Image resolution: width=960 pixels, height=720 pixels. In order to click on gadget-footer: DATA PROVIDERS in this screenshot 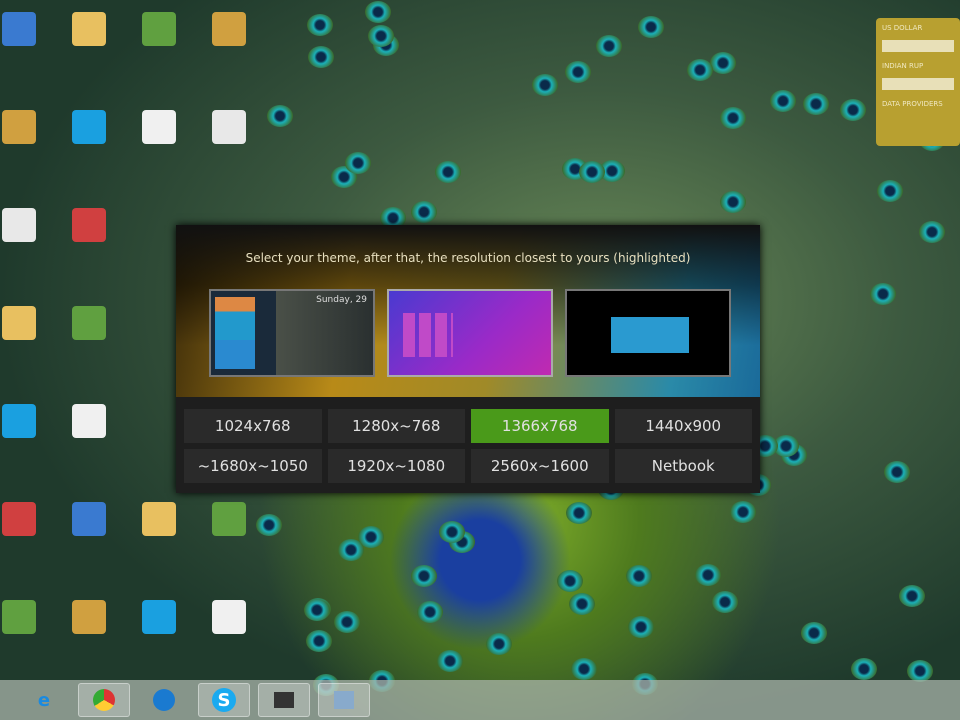, I will do `click(912, 104)`.